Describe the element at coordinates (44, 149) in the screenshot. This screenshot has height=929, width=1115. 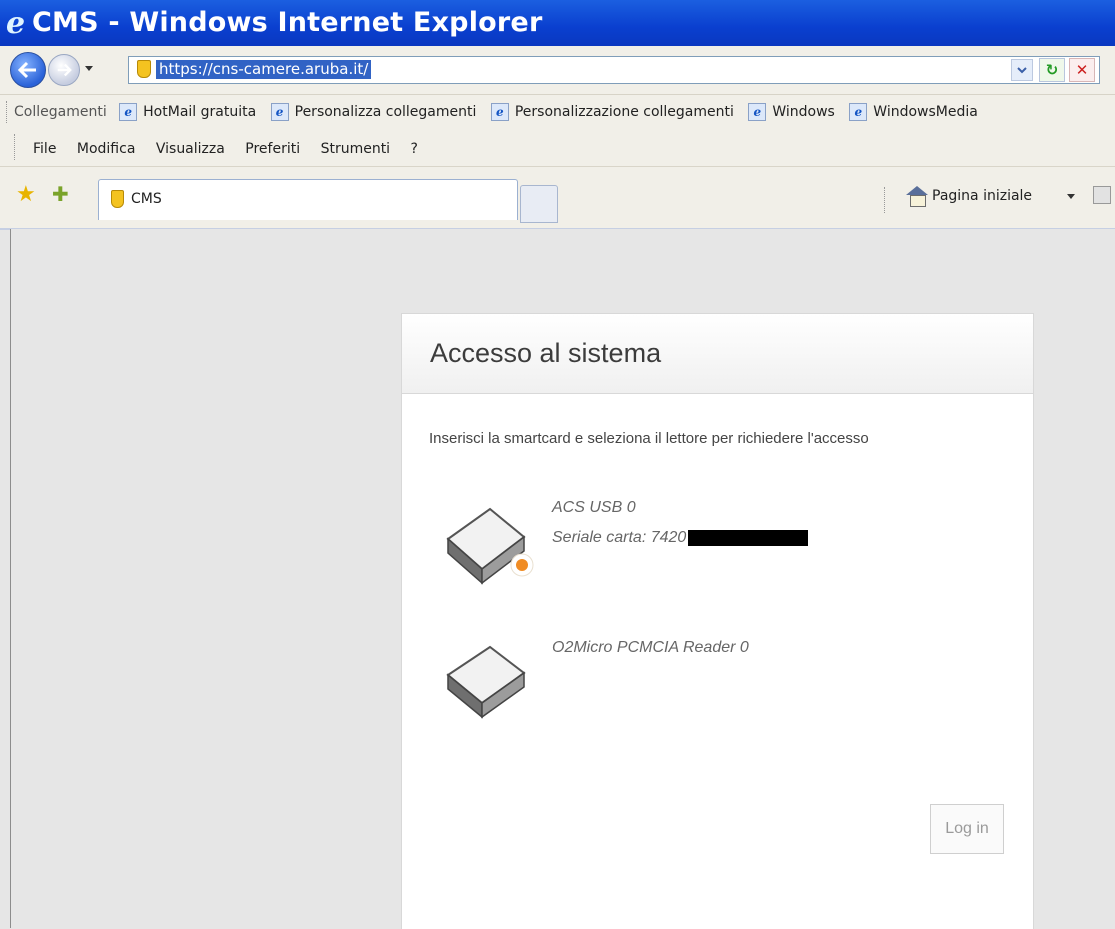
I see `menu-file: File` at that location.